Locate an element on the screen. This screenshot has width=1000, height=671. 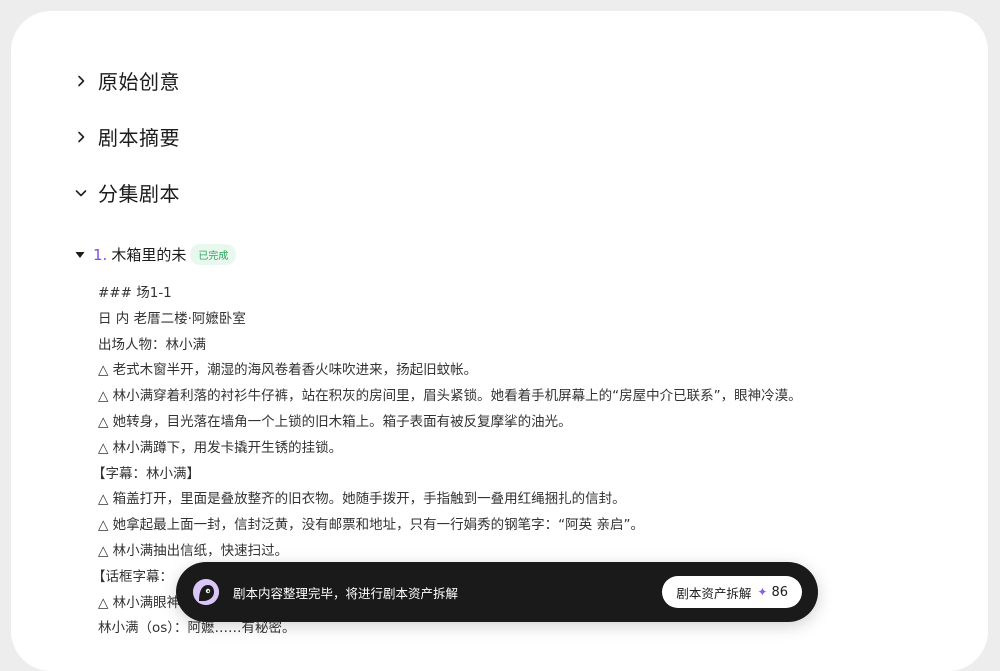
asset-breakdown-button: 剧本资产拆解 ✦ 86 is located at coordinates (732, 592).